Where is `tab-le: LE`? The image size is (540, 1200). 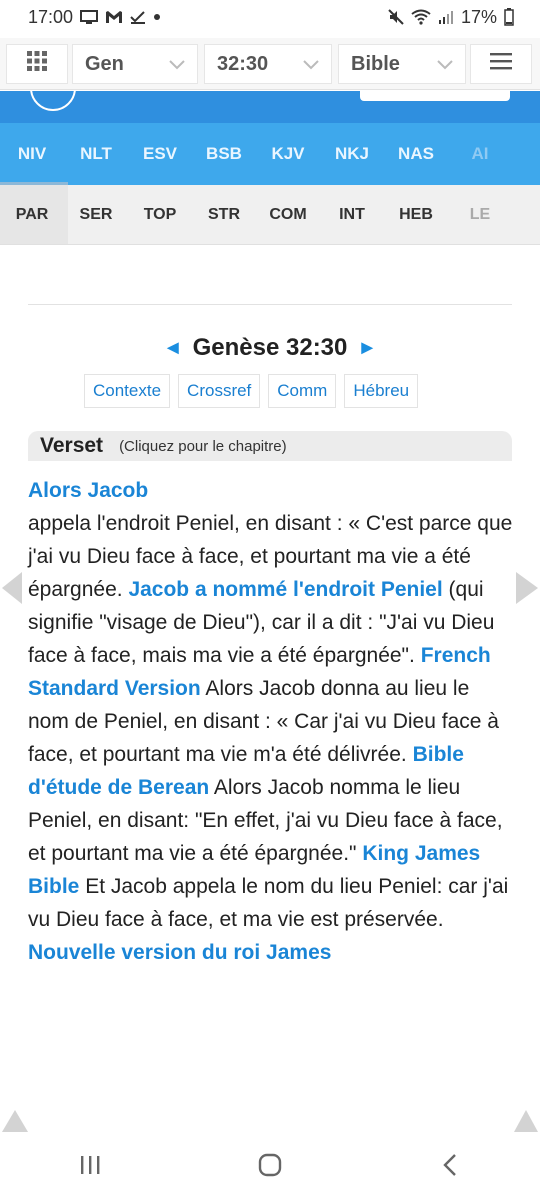
tab-le: LE is located at coordinates (480, 215).